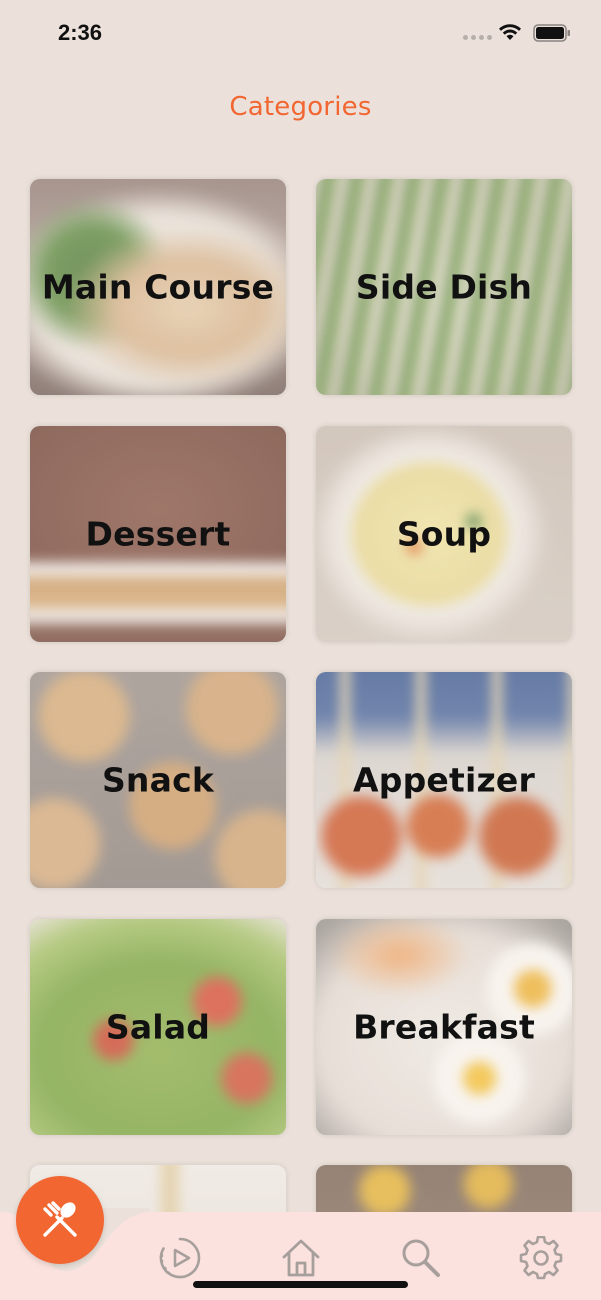  Describe the element at coordinates (300, 1284) in the screenshot. I see `home-indicator` at that location.